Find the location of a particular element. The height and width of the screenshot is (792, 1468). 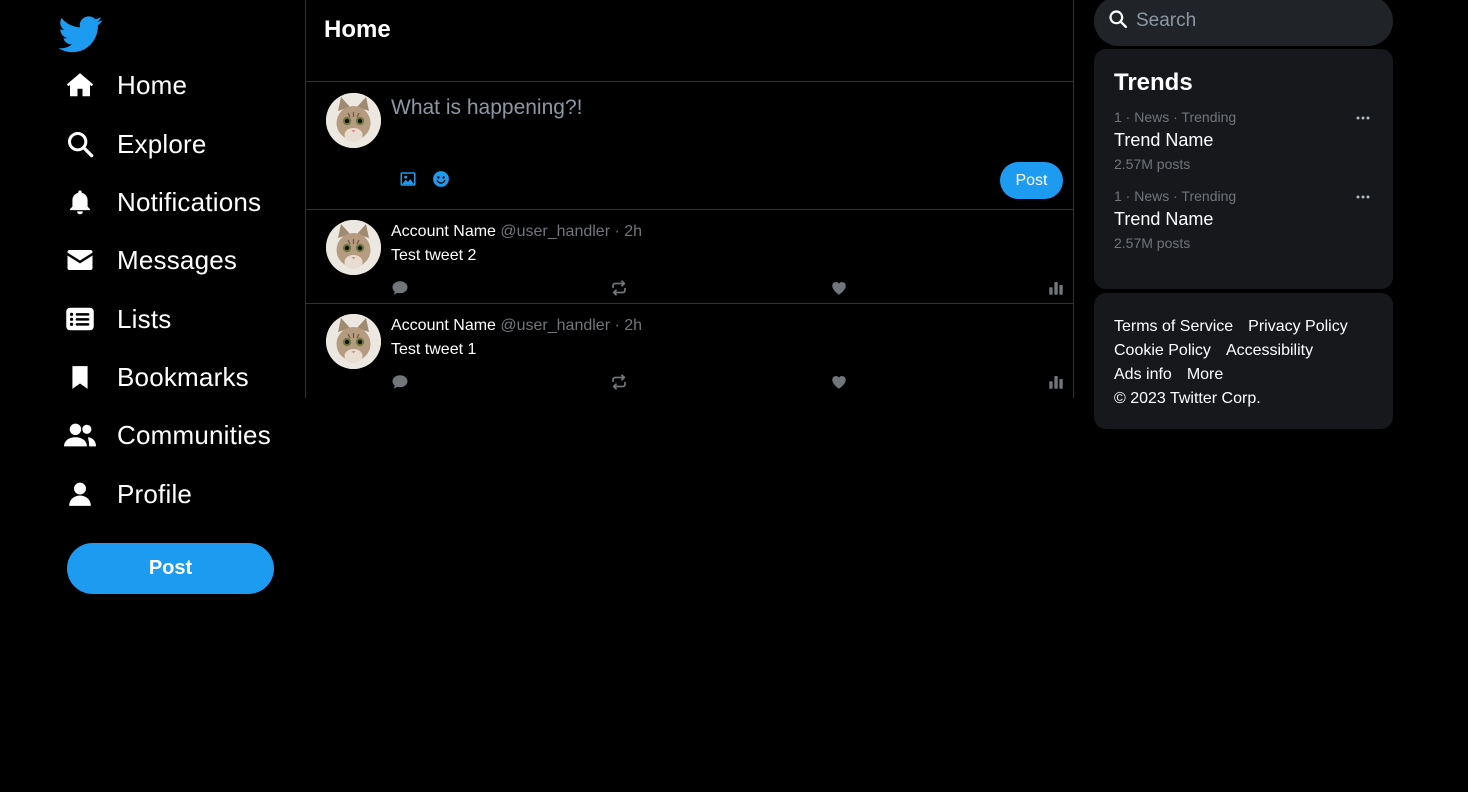

bell-icon is located at coordinates (80, 202).